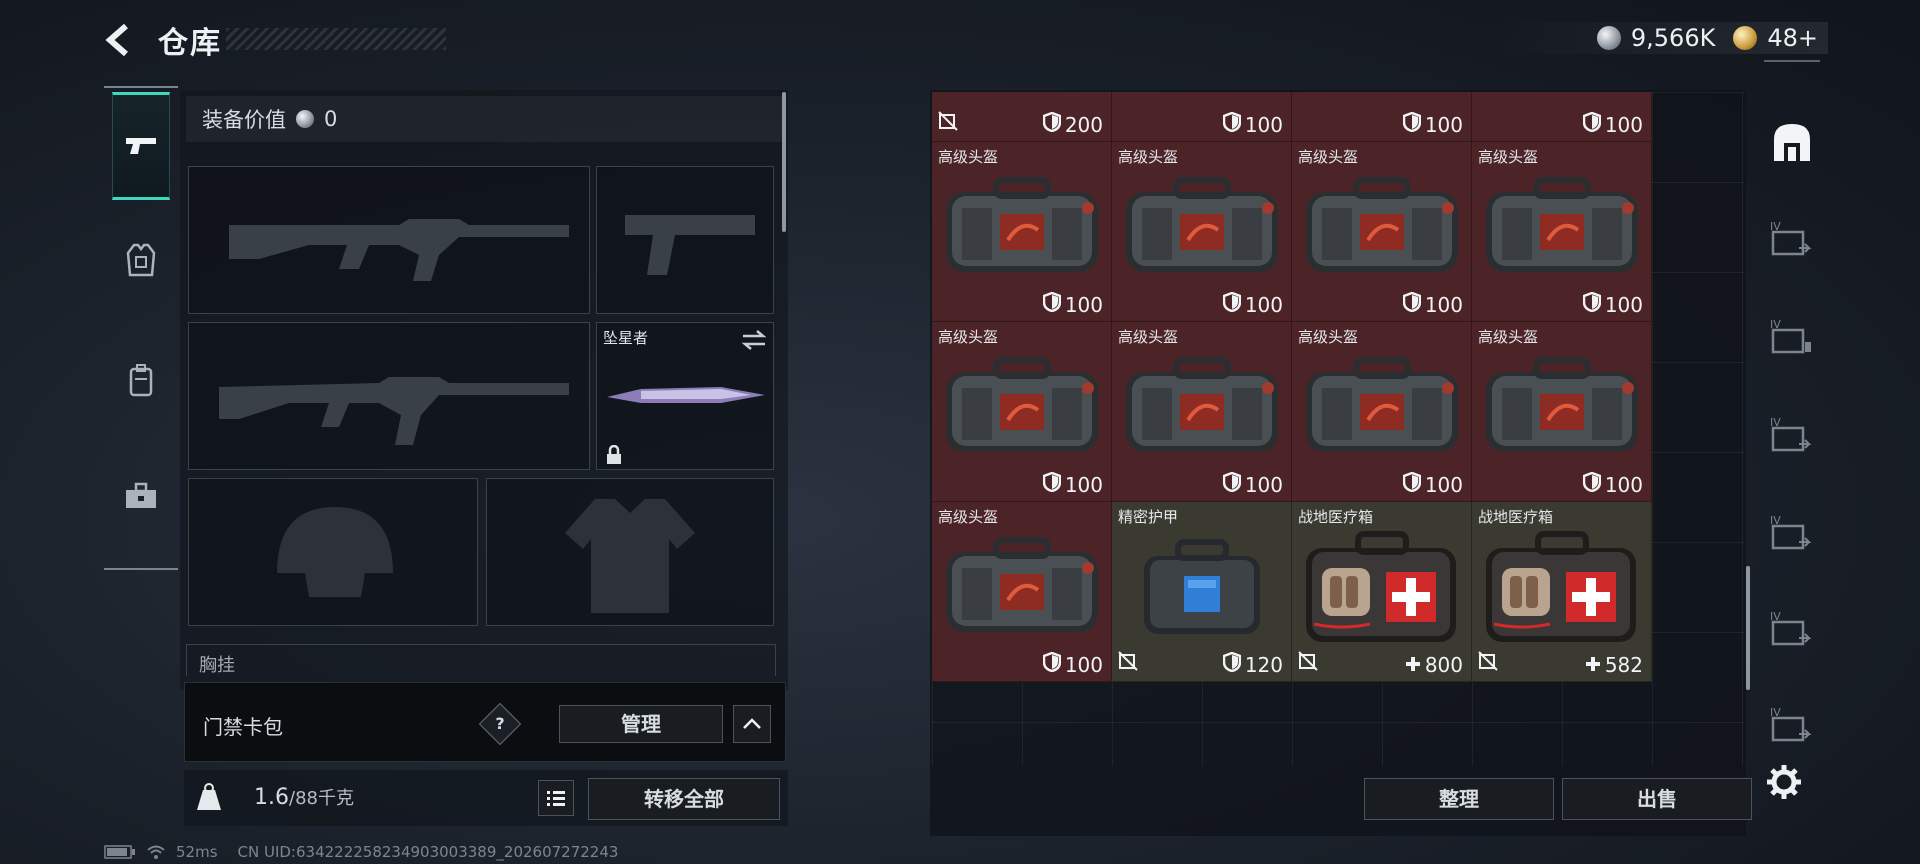 This screenshot has height=864, width=1920. I want to click on helmet-slot, so click(333, 552).